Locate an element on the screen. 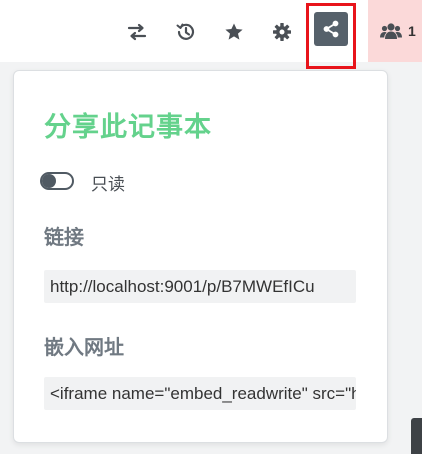  toggle-knob is located at coordinates (49, 181).